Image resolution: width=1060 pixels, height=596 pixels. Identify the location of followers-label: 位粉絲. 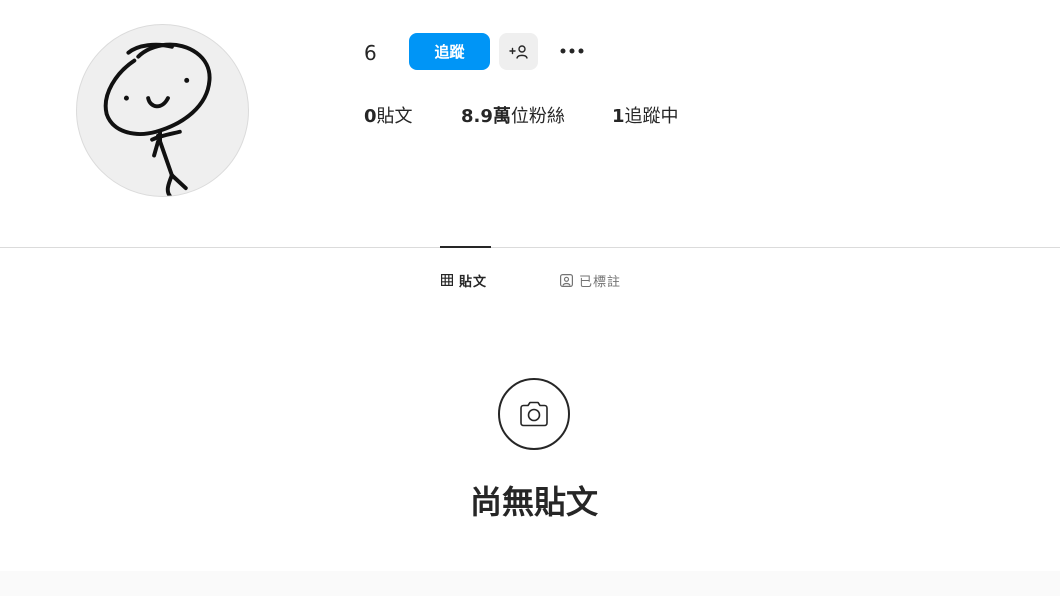
(537, 116).